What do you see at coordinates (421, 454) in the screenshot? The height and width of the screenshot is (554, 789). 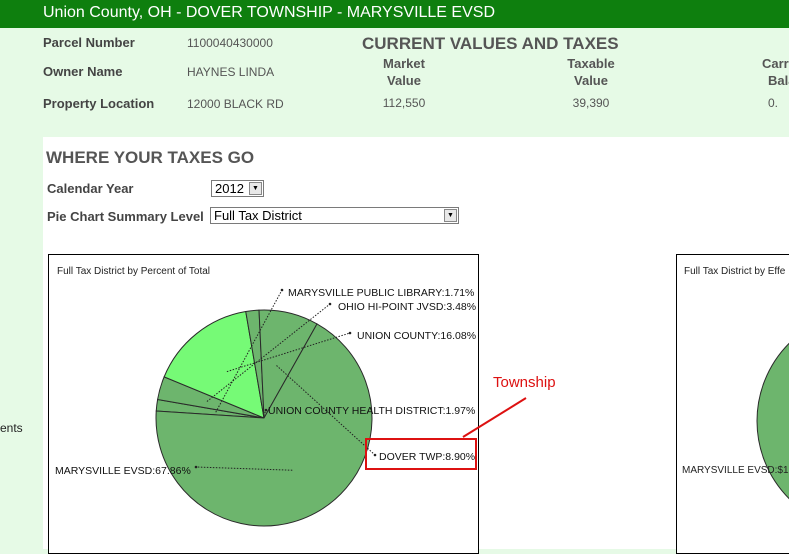 I see `annotation-highlight-box` at bounding box center [421, 454].